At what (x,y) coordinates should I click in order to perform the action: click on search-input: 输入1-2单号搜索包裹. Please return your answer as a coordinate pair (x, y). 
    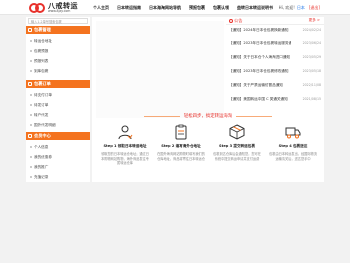
    Looking at the image, I should click on (58, 21).